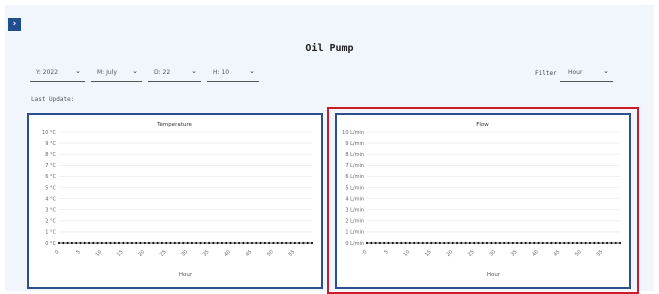 The image size is (659, 294). I want to click on chart-title: Flow, so click(482, 125).